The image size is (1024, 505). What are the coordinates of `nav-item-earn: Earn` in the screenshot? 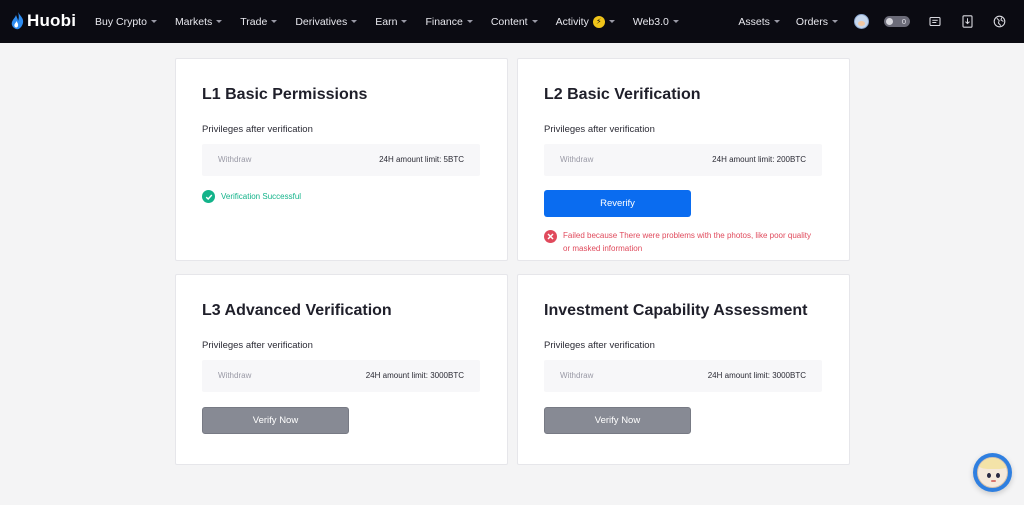 It's located at (391, 21).